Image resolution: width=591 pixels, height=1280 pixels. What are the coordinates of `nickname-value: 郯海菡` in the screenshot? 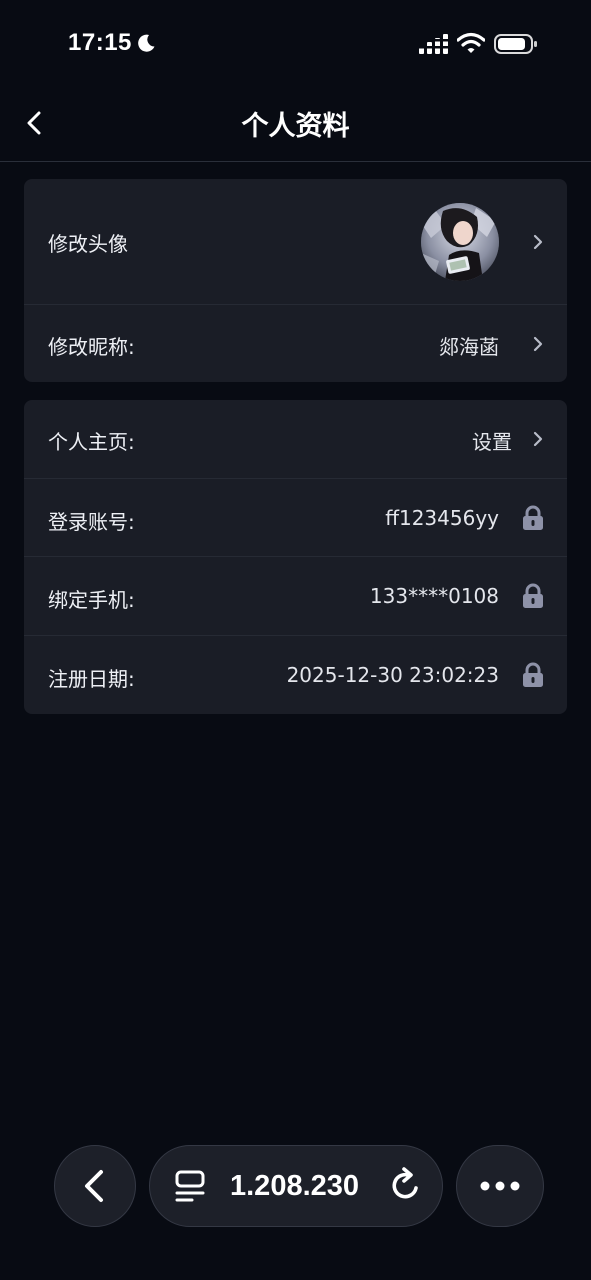 It's located at (469, 347).